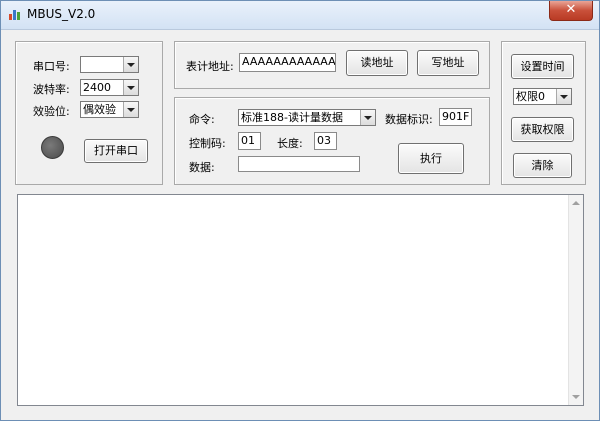  What do you see at coordinates (292, 117) in the screenshot?
I see `command-value: 标准188-读计量数据` at bounding box center [292, 117].